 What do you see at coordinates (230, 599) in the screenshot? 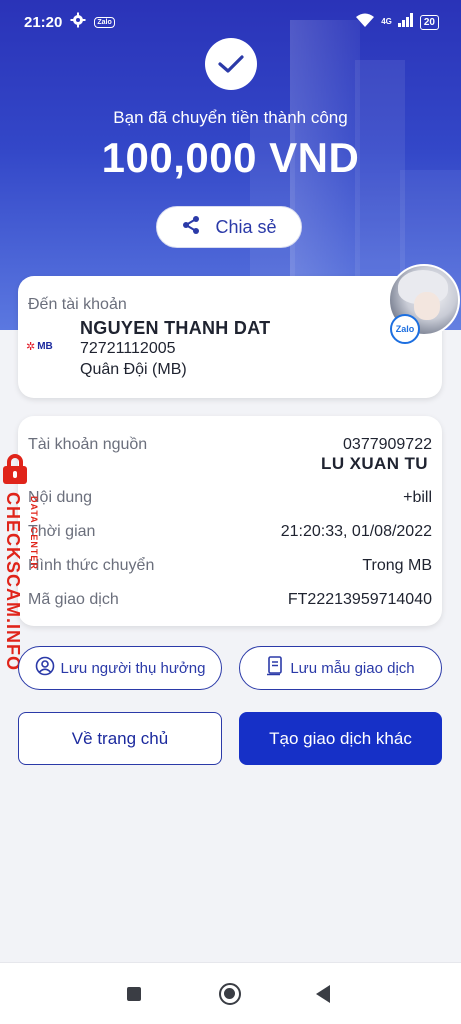
I see `detail-row-transaction-id: Mã giao dịch FT22213959714040` at bounding box center [230, 599].